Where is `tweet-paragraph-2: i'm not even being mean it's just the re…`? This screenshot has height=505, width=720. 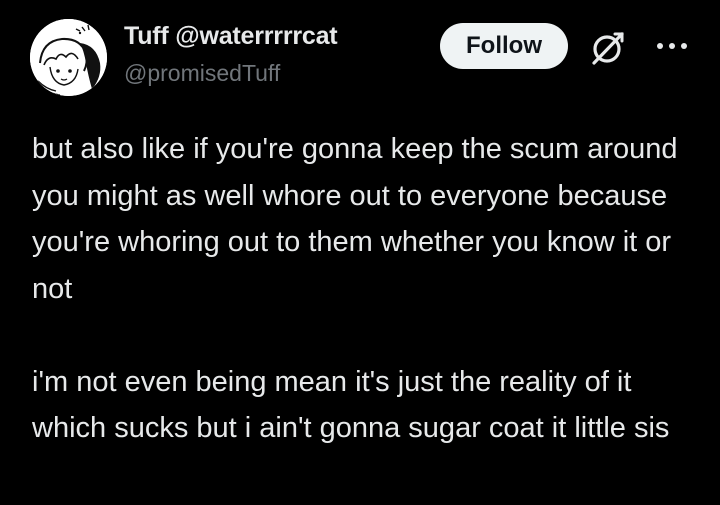
tweet-paragraph-2: i'm not even being mean it's just the re… is located at coordinates (351, 405).